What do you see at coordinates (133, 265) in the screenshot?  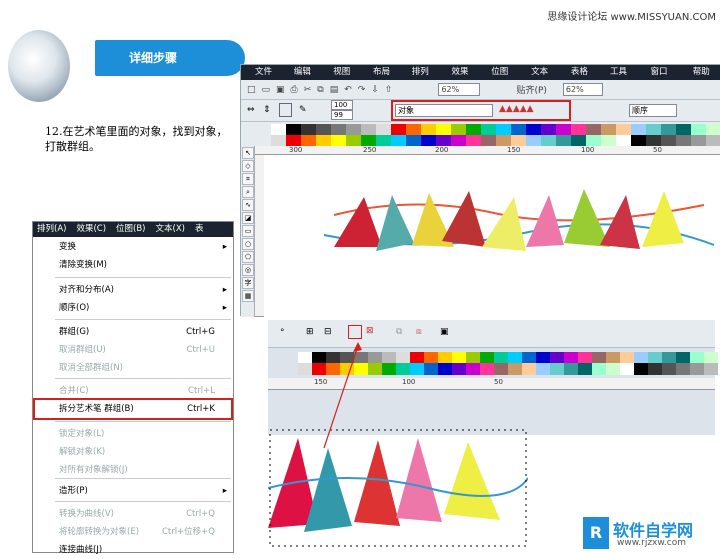 I see `menu-item: 清除变换(M)` at bounding box center [133, 265].